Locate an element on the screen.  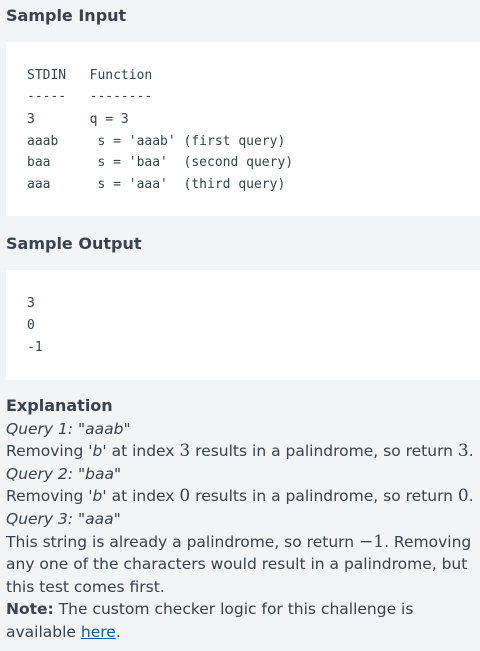
sample-output-heading: Sample Output is located at coordinates (74, 243).